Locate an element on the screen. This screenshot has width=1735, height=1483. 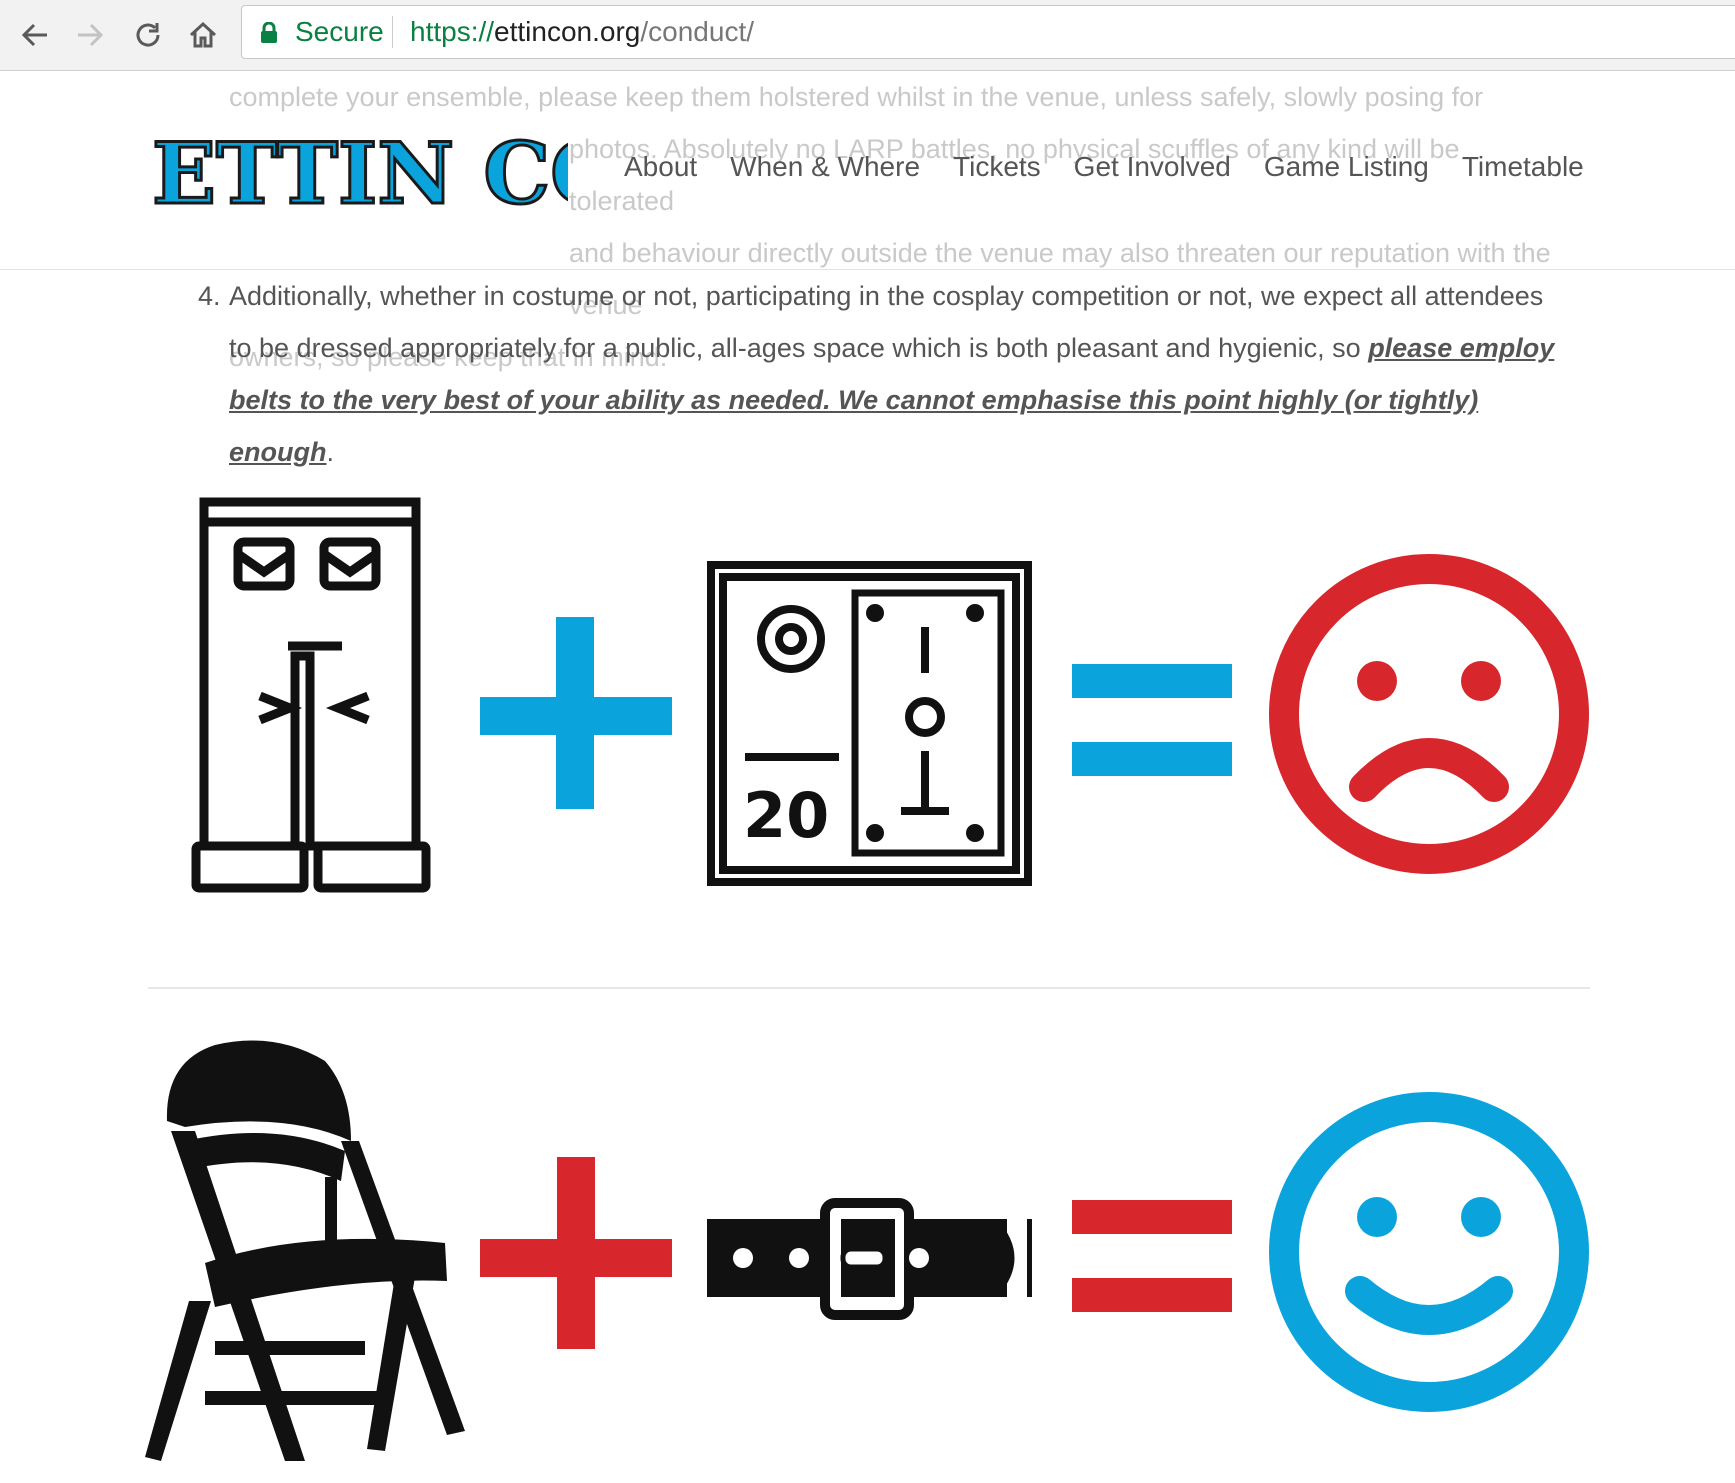
section-divider is located at coordinates (869, 988).